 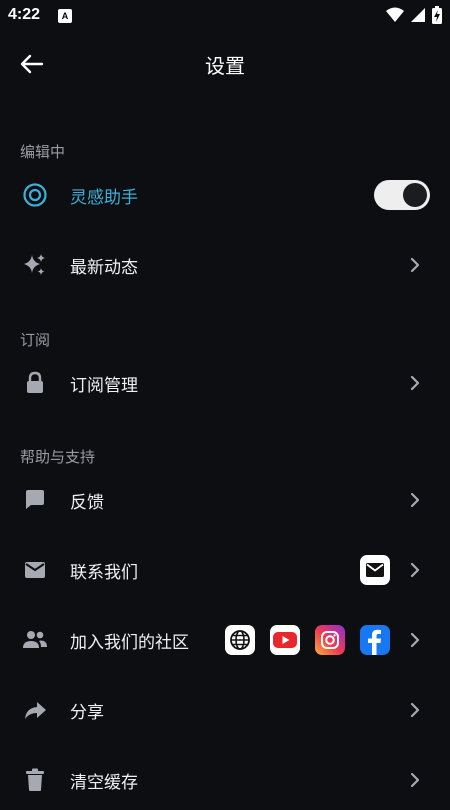 I want to click on notification-a-icon: A, so click(x=65, y=16).